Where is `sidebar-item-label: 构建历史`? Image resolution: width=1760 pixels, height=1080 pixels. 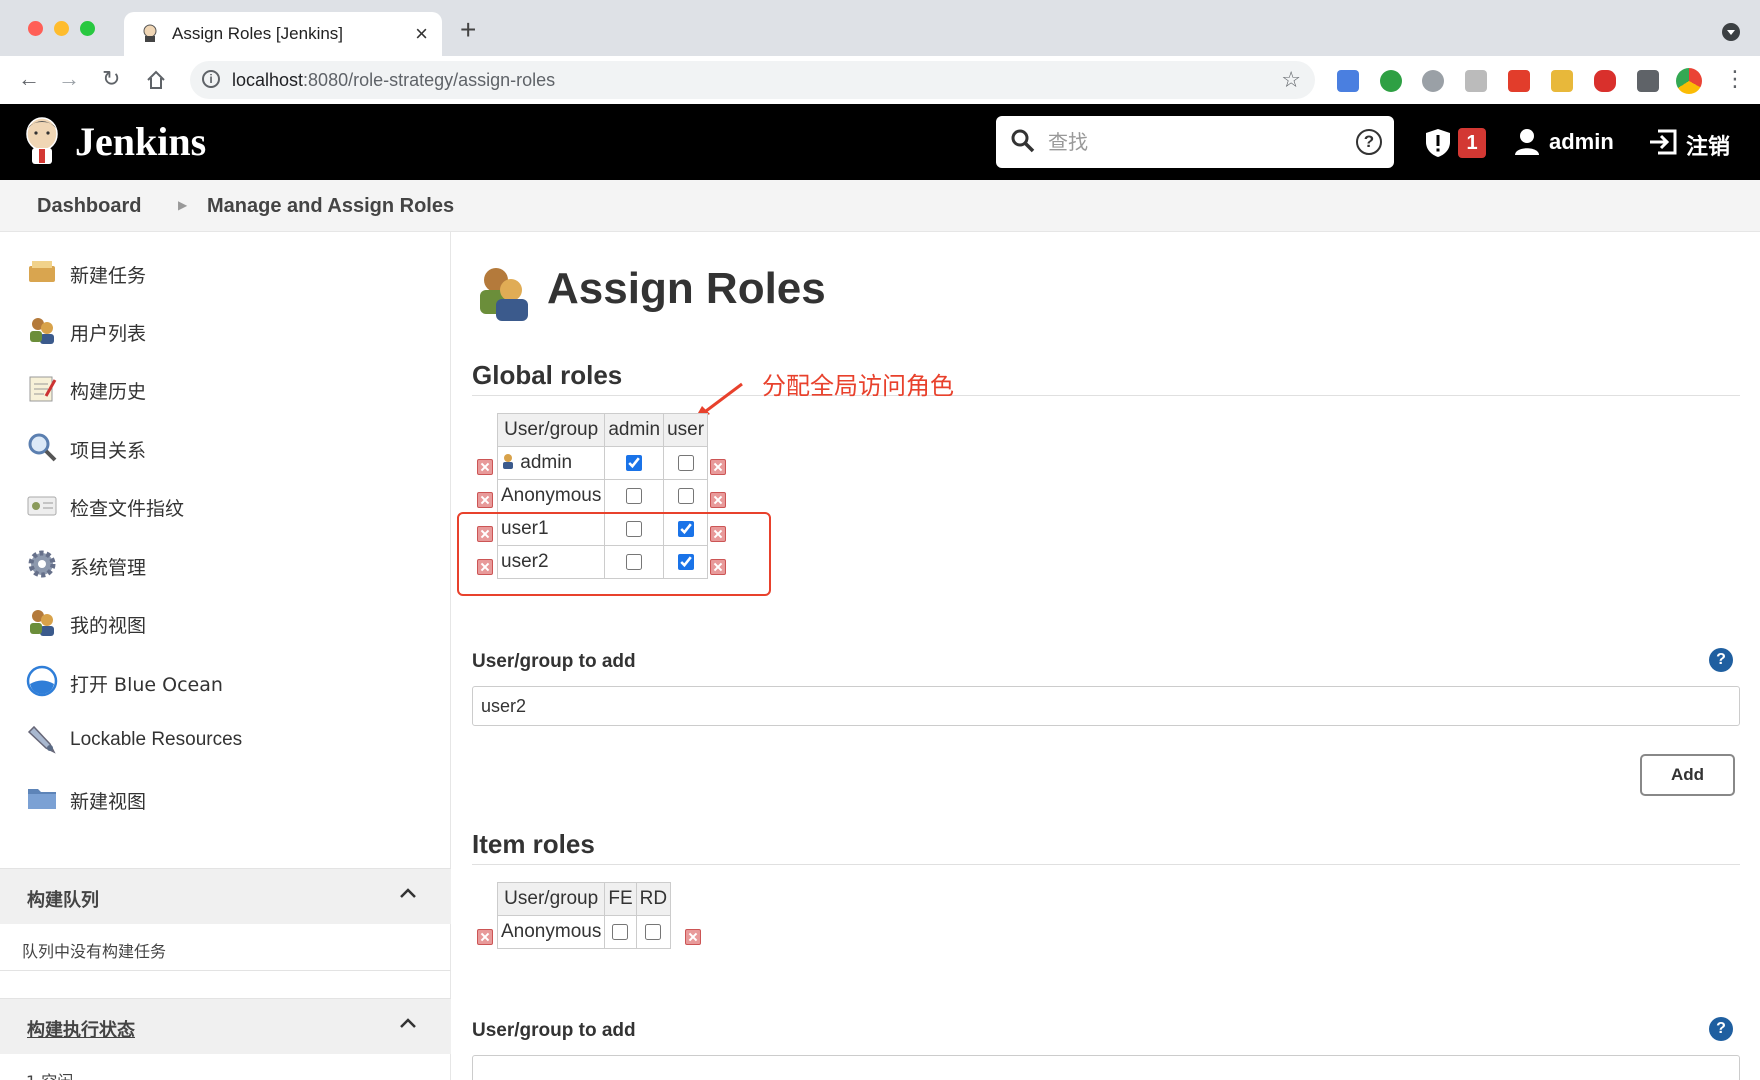
sidebar-item-label: 构建历史 is located at coordinates (108, 392).